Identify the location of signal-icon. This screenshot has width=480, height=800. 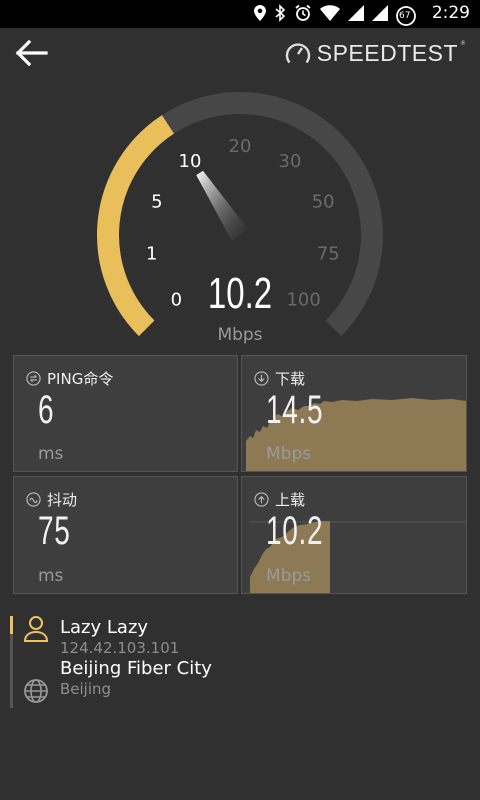
(356, 15).